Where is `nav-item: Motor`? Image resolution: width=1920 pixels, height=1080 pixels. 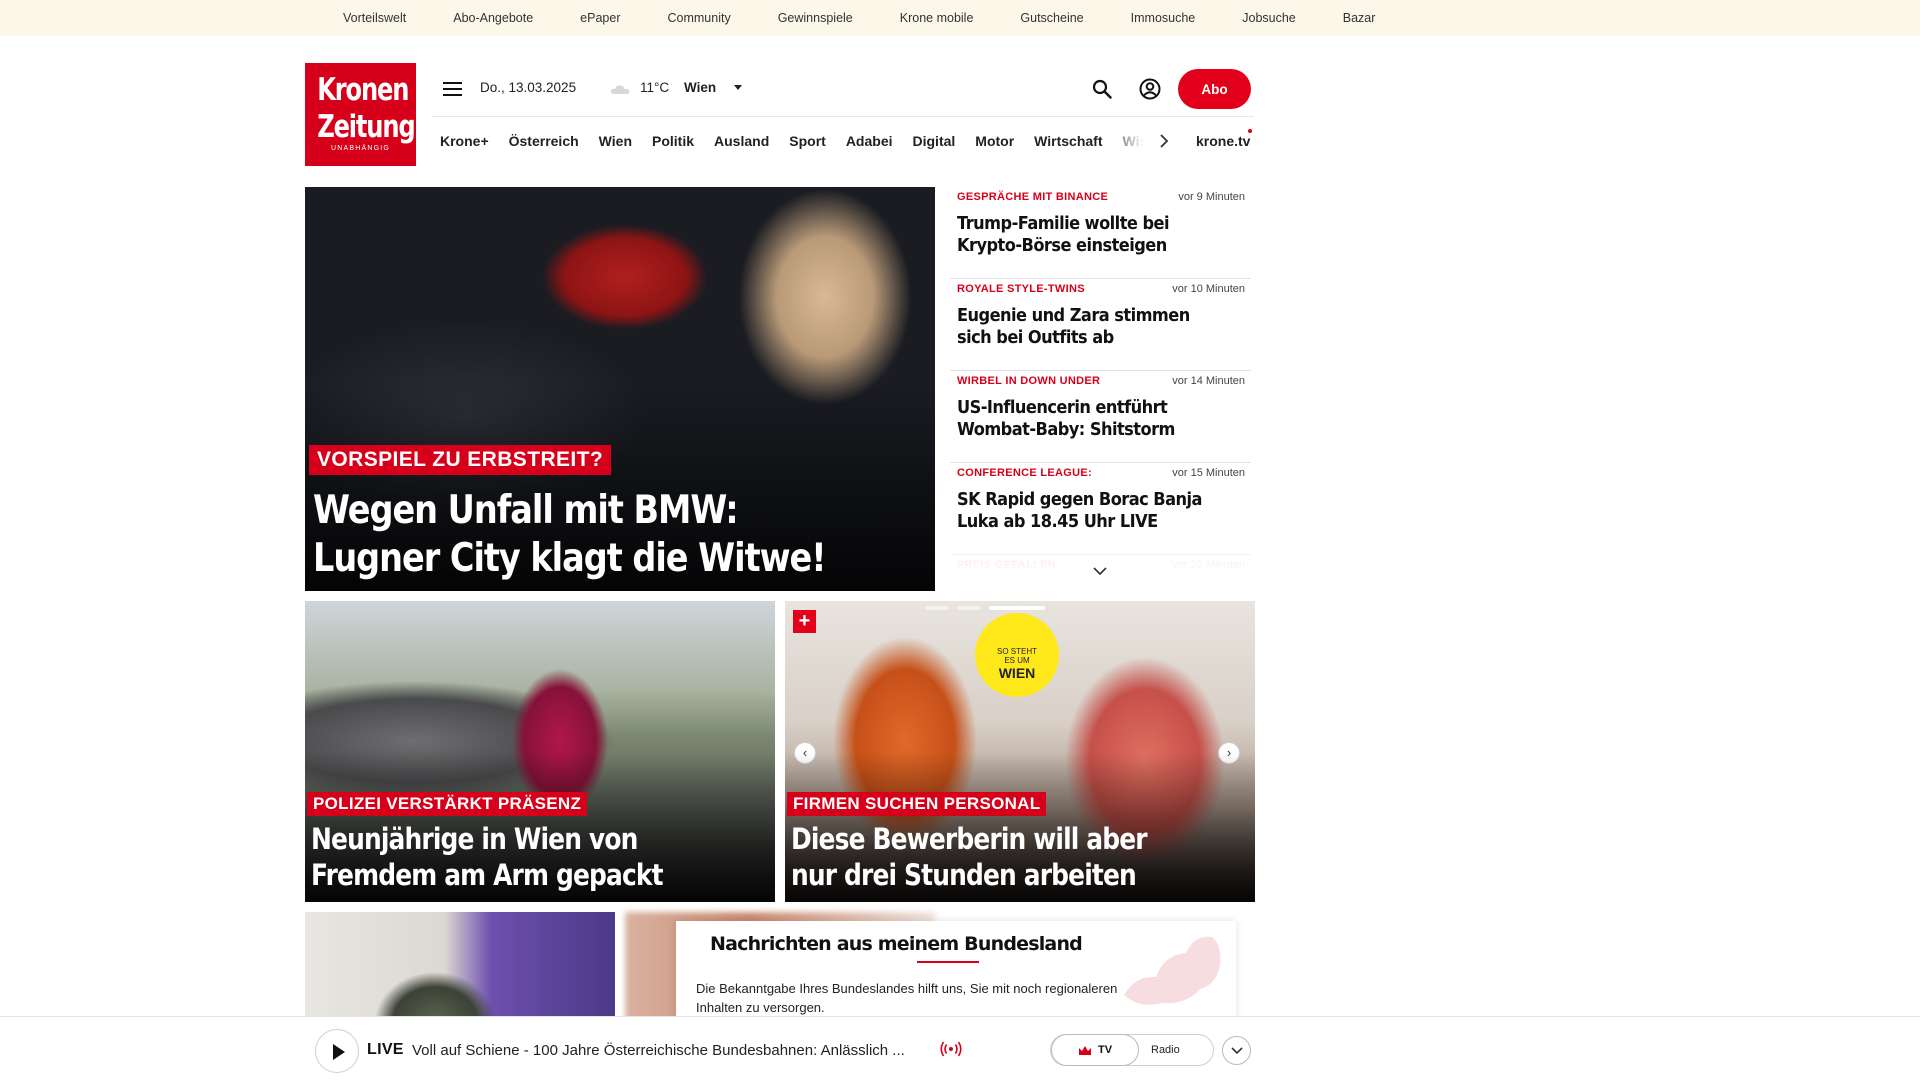
nav-item: Motor is located at coordinates (994, 141).